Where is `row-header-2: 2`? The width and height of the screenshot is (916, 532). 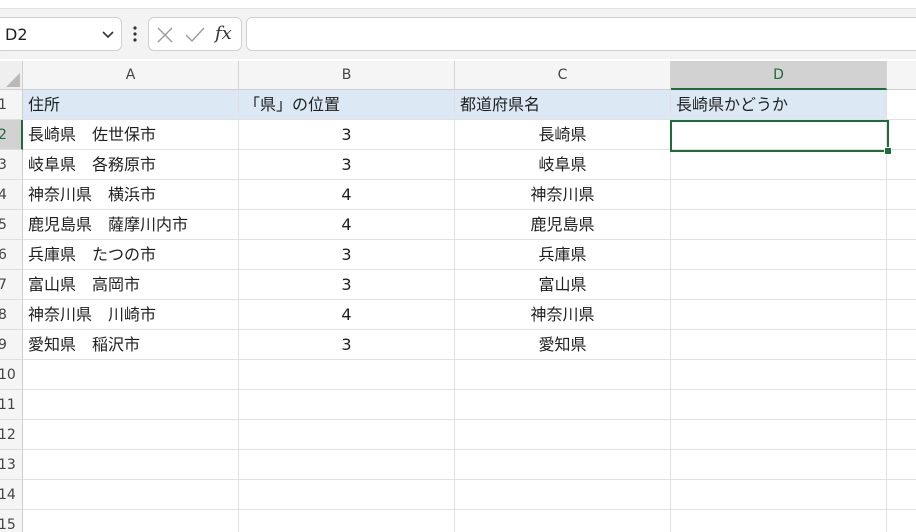
row-header-2: 2 is located at coordinates (11, 135).